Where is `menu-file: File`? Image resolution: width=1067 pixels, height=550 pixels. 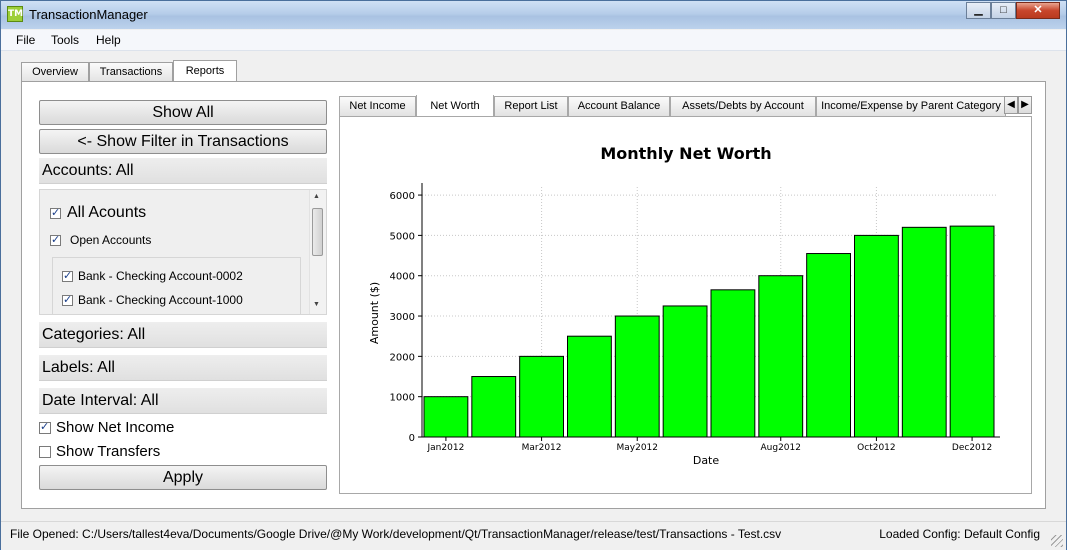 menu-file: File is located at coordinates (25, 40).